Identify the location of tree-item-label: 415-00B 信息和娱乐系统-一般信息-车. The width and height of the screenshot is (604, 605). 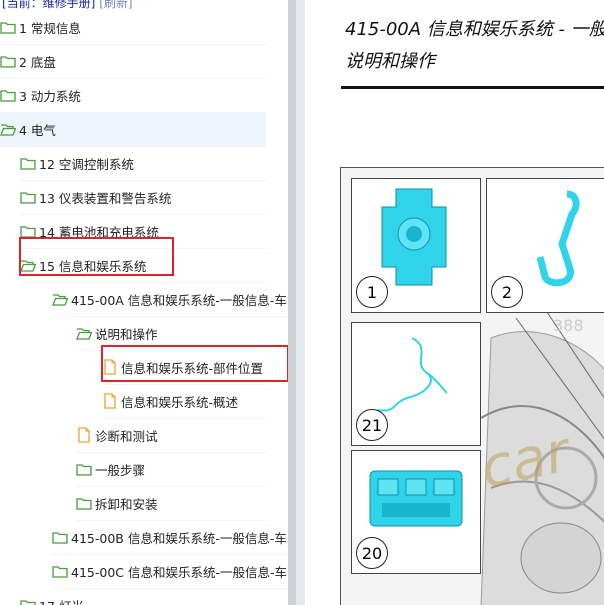
(179, 538).